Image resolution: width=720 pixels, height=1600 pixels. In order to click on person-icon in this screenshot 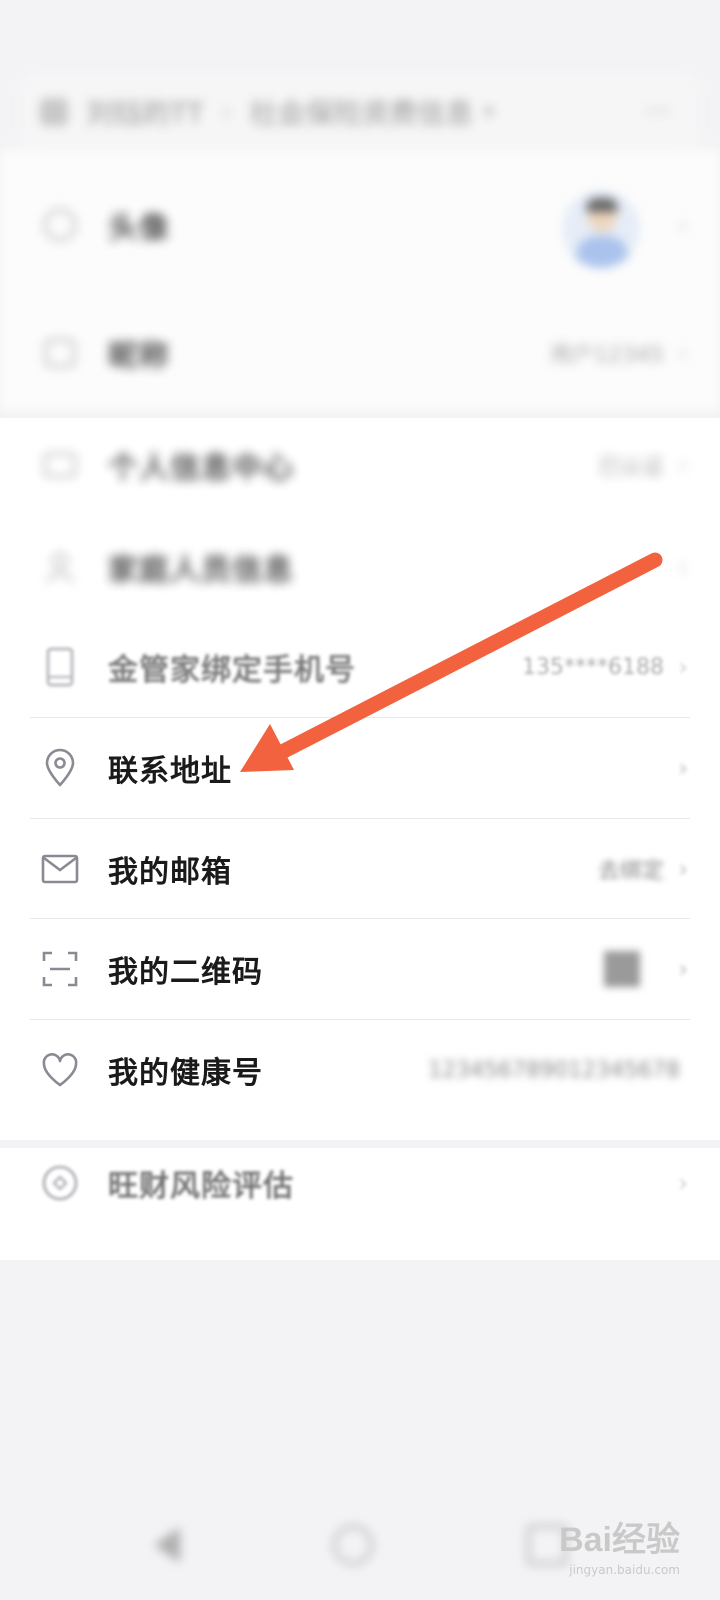, I will do `click(60, 567)`.